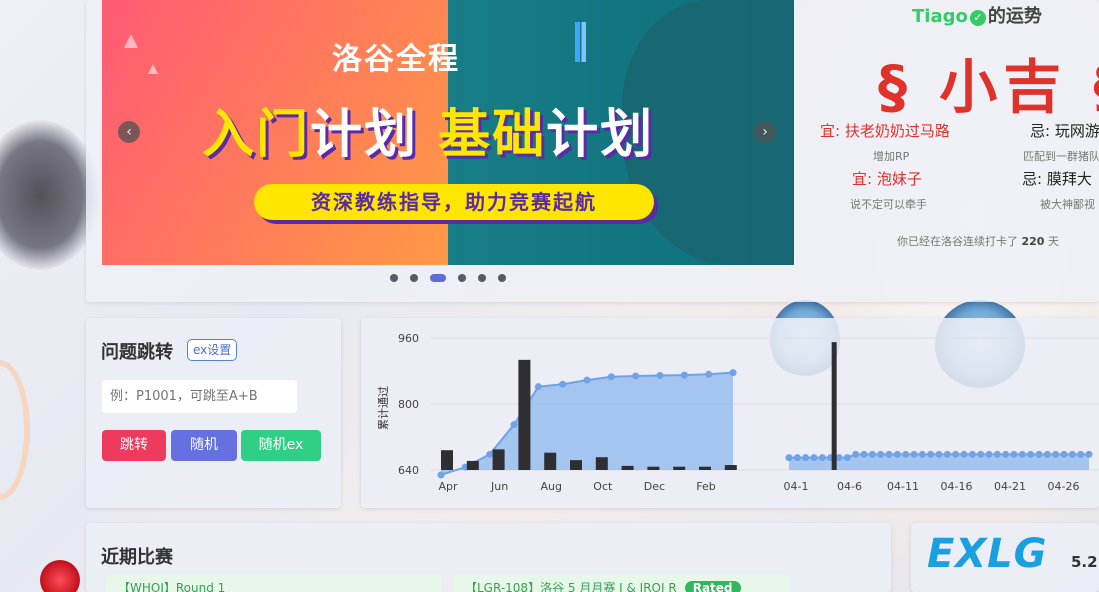 The height and width of the screenshot is (592, 1099). I want to click on banner-slogan: 资深教练指导，助力竞赛起航, so click(454, 202).